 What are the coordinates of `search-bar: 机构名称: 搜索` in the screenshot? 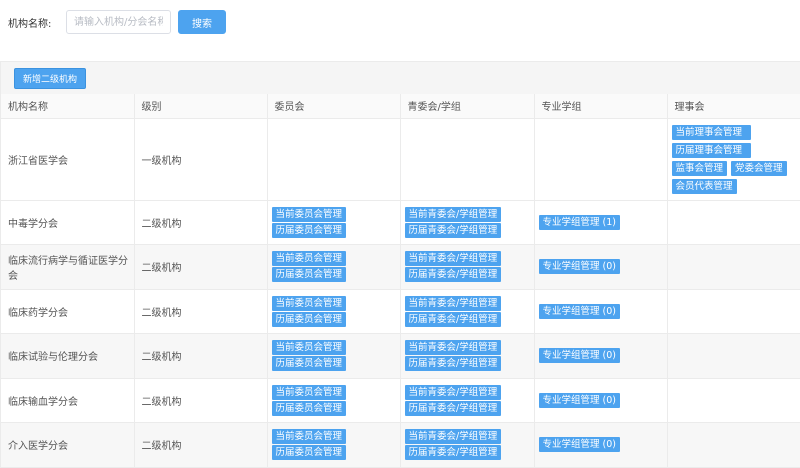 It's located at (117, 22).